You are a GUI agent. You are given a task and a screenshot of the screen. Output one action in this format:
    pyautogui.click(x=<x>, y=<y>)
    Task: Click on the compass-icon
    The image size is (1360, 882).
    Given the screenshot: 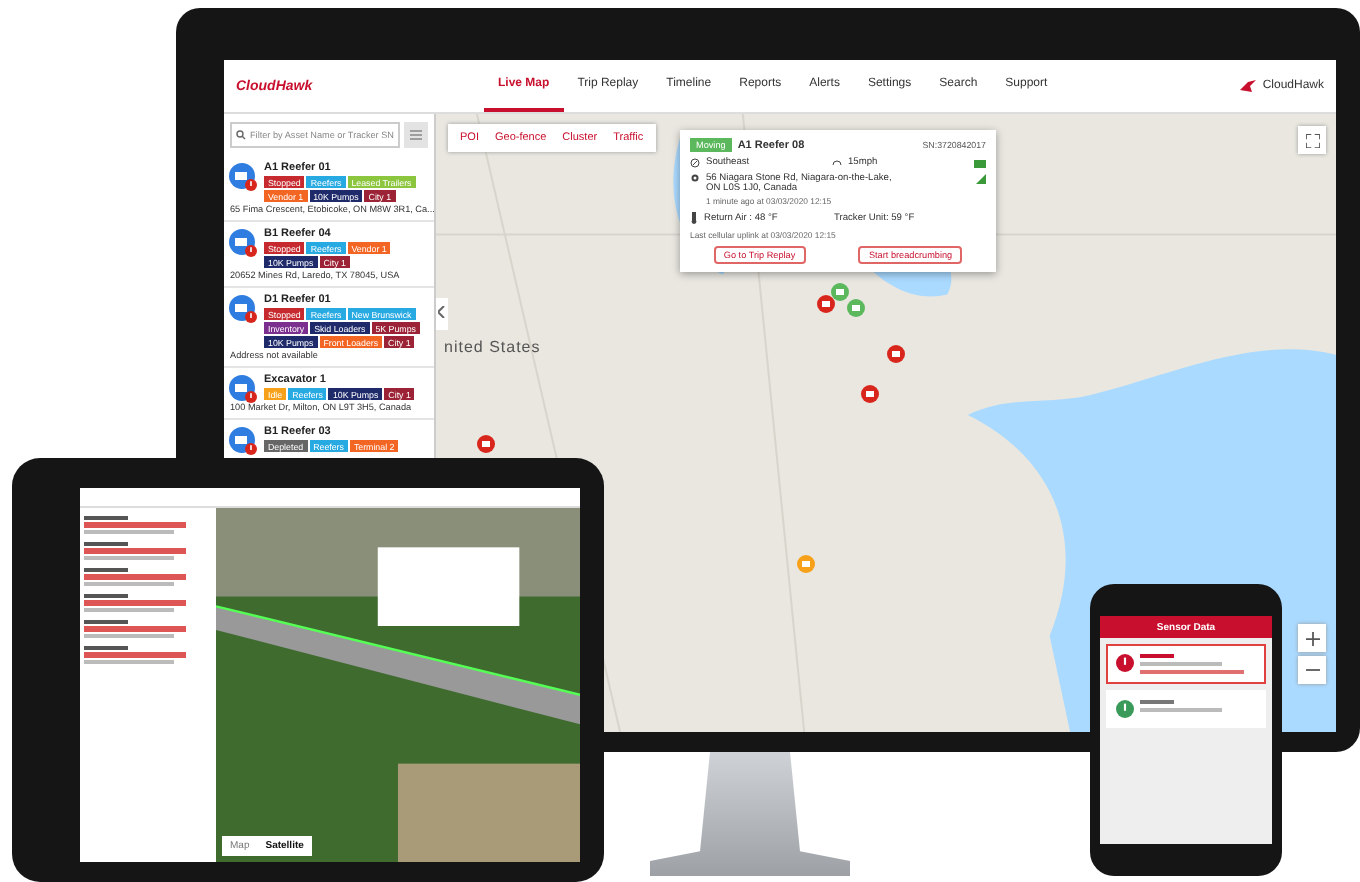 What is the action you would take?
    pyautogui.click(x=695, y=163)
    